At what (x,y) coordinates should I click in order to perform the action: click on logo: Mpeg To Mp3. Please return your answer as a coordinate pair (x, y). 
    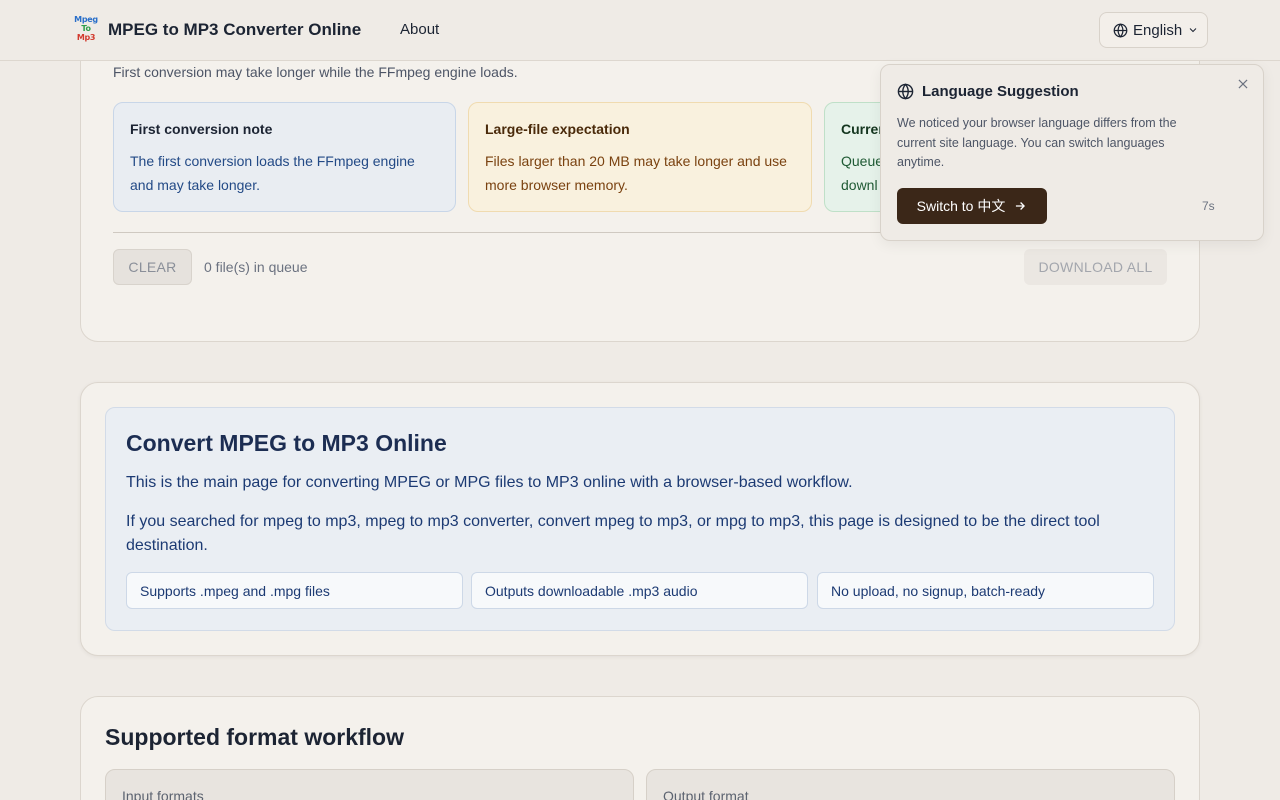
    Looking at the image, I should click on (86, 29).